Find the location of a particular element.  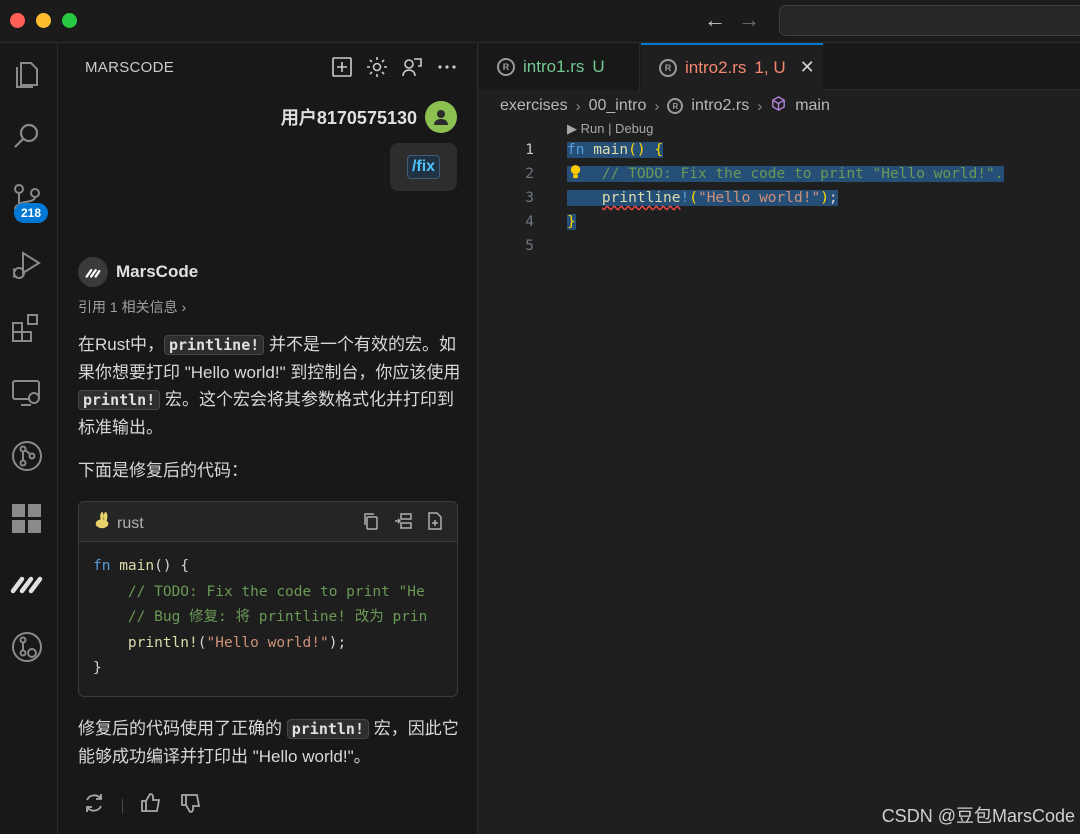

apps-grid-icon is located at coordinates (27, 519).